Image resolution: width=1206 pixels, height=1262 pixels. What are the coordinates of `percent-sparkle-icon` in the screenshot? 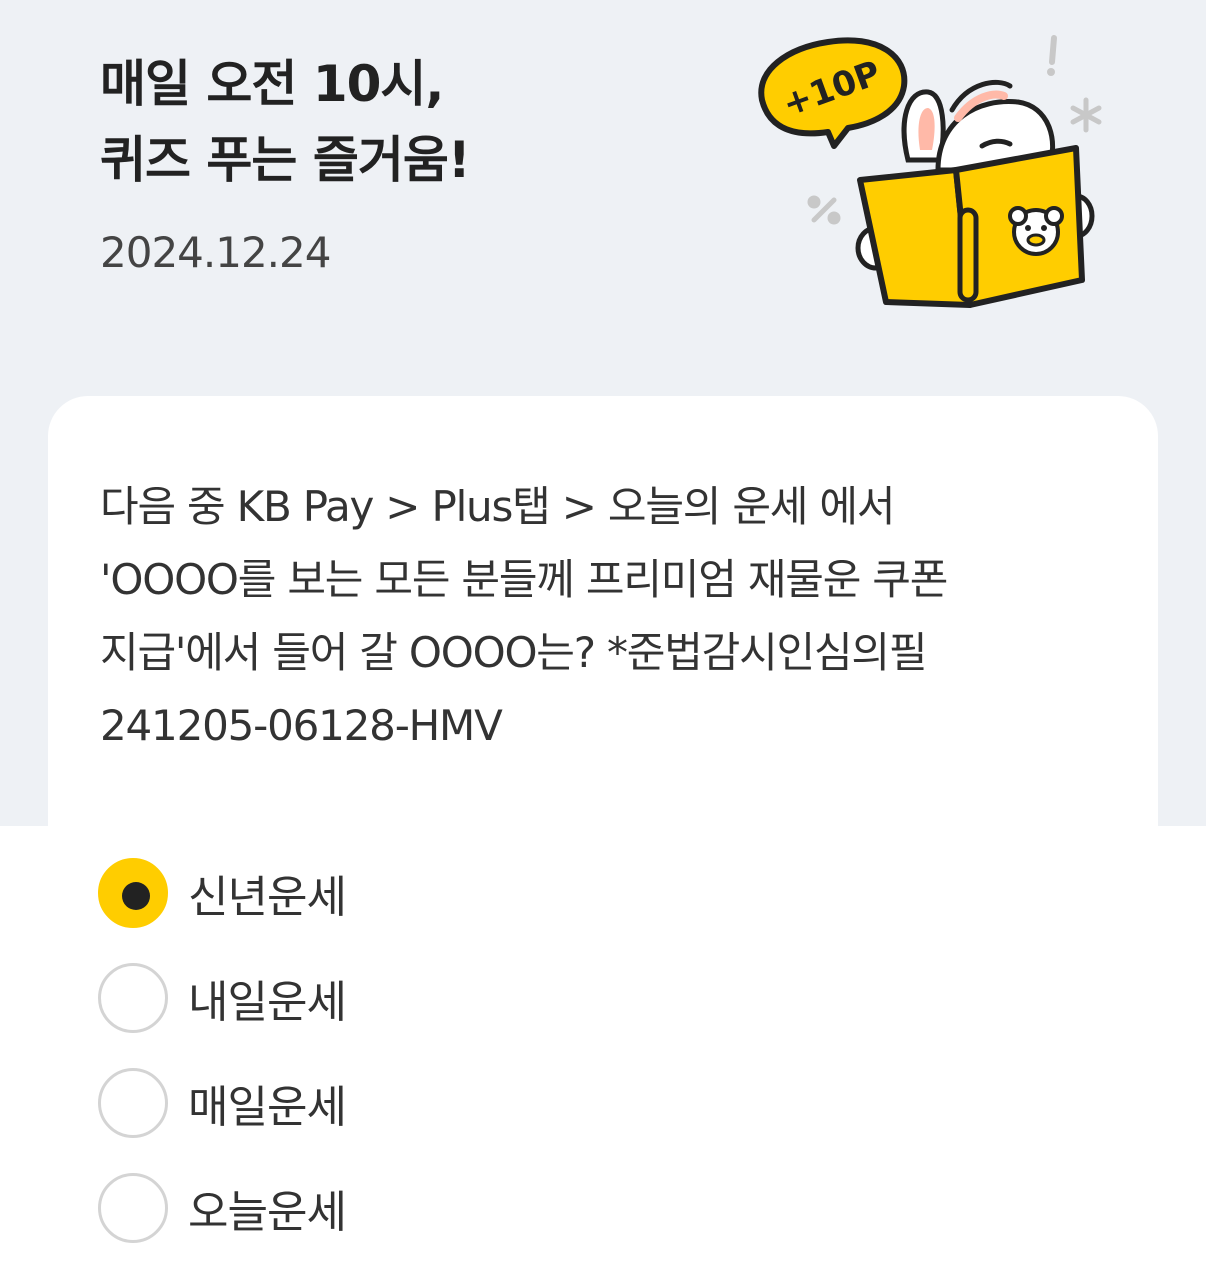 It's located at (824, 210).